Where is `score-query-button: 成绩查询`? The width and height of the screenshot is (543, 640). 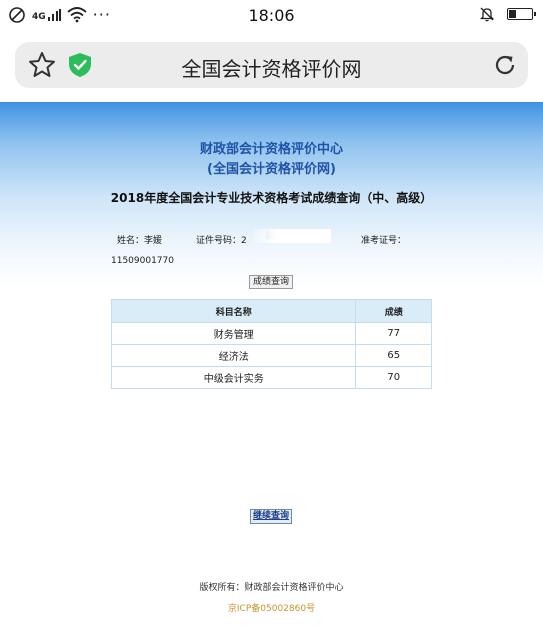 score-query-button: 成绩查询 is located at coordinates (271, 282).